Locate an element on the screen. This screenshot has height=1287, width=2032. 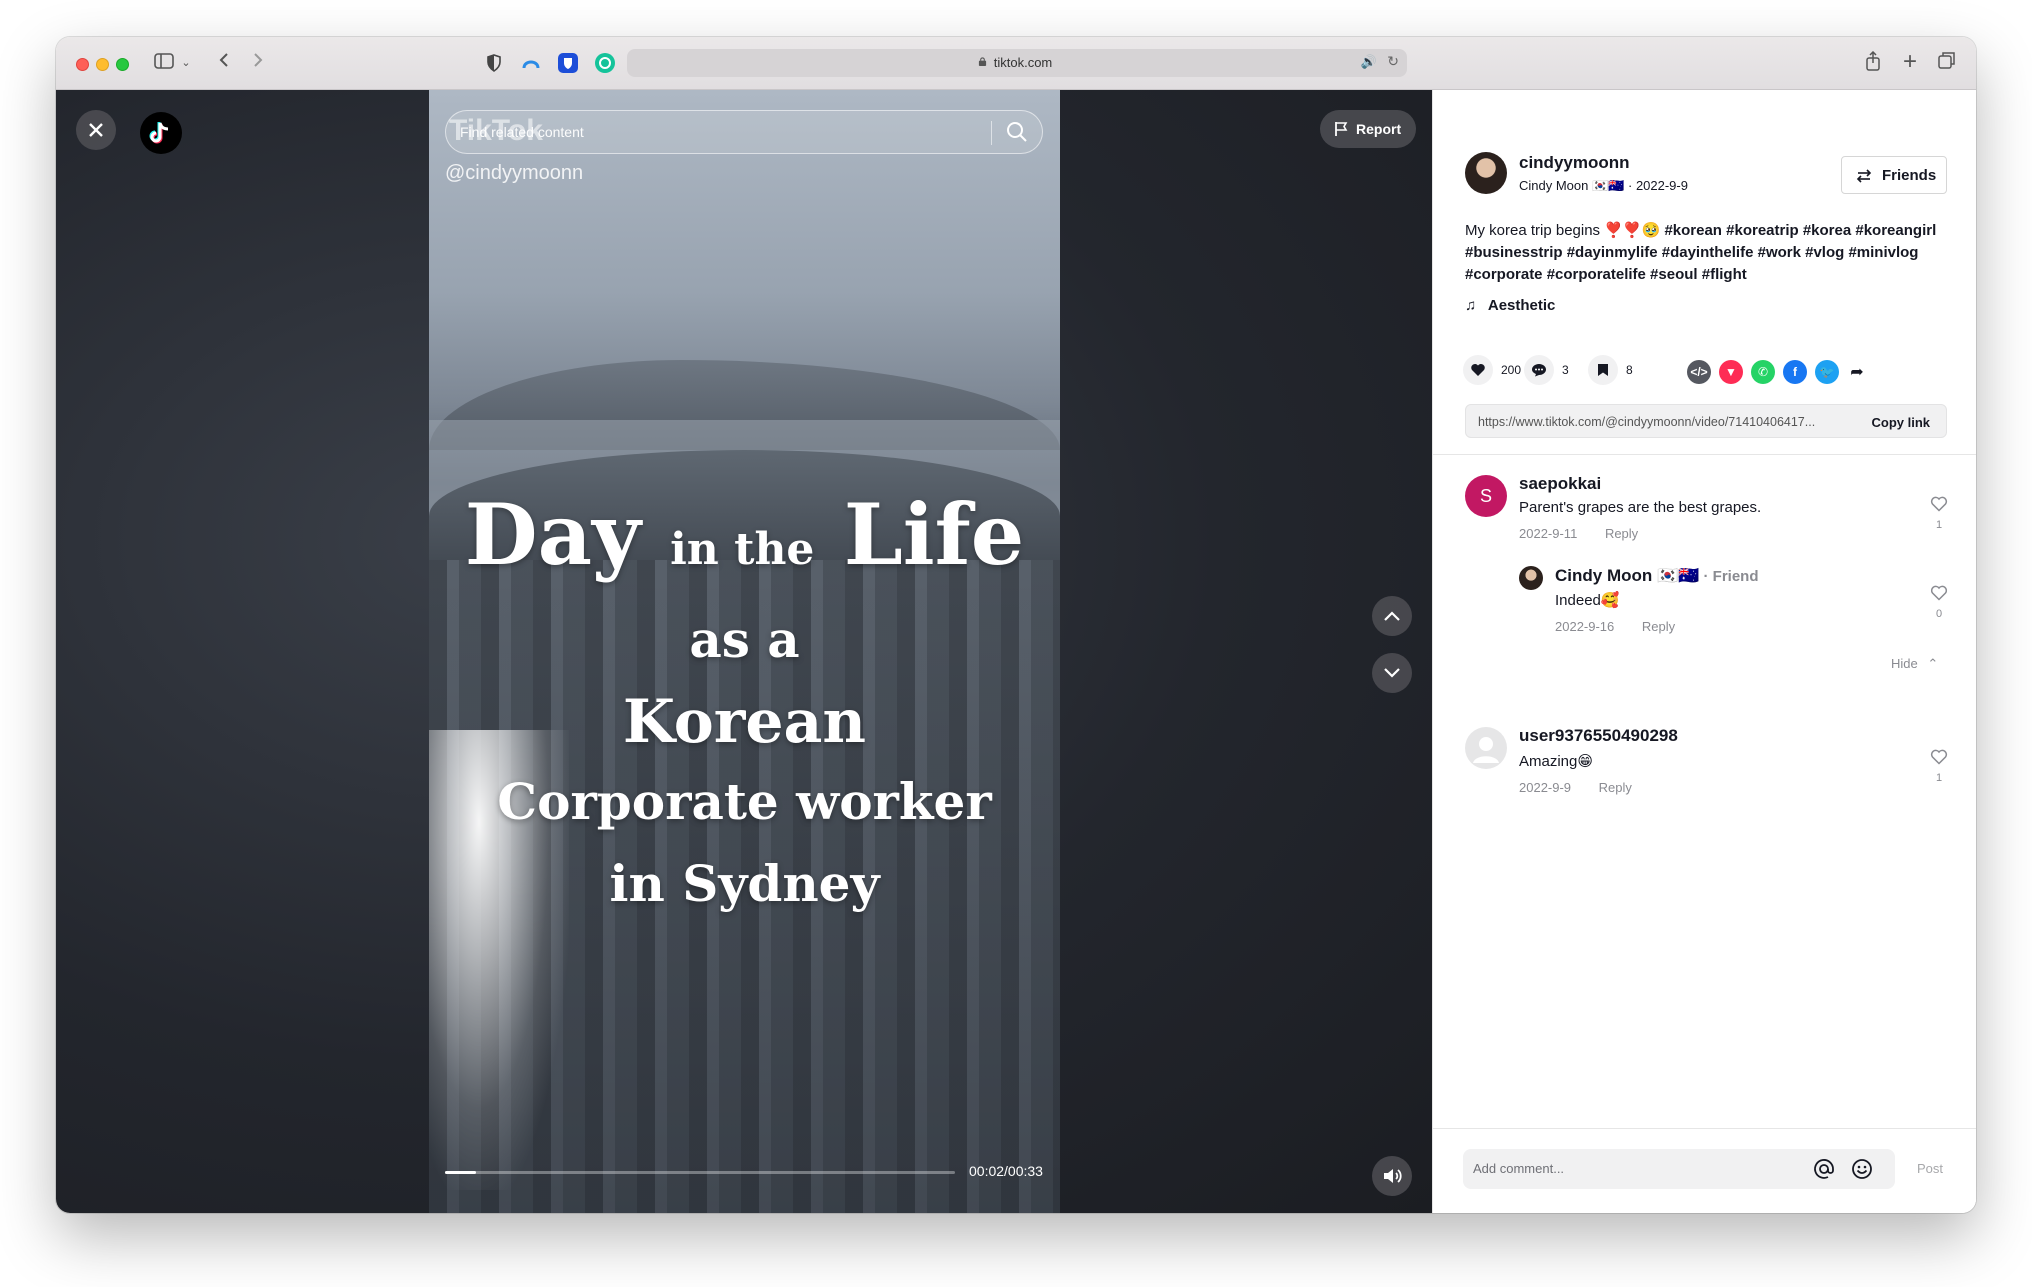
close-video-button is located at coordinates (96, 130).